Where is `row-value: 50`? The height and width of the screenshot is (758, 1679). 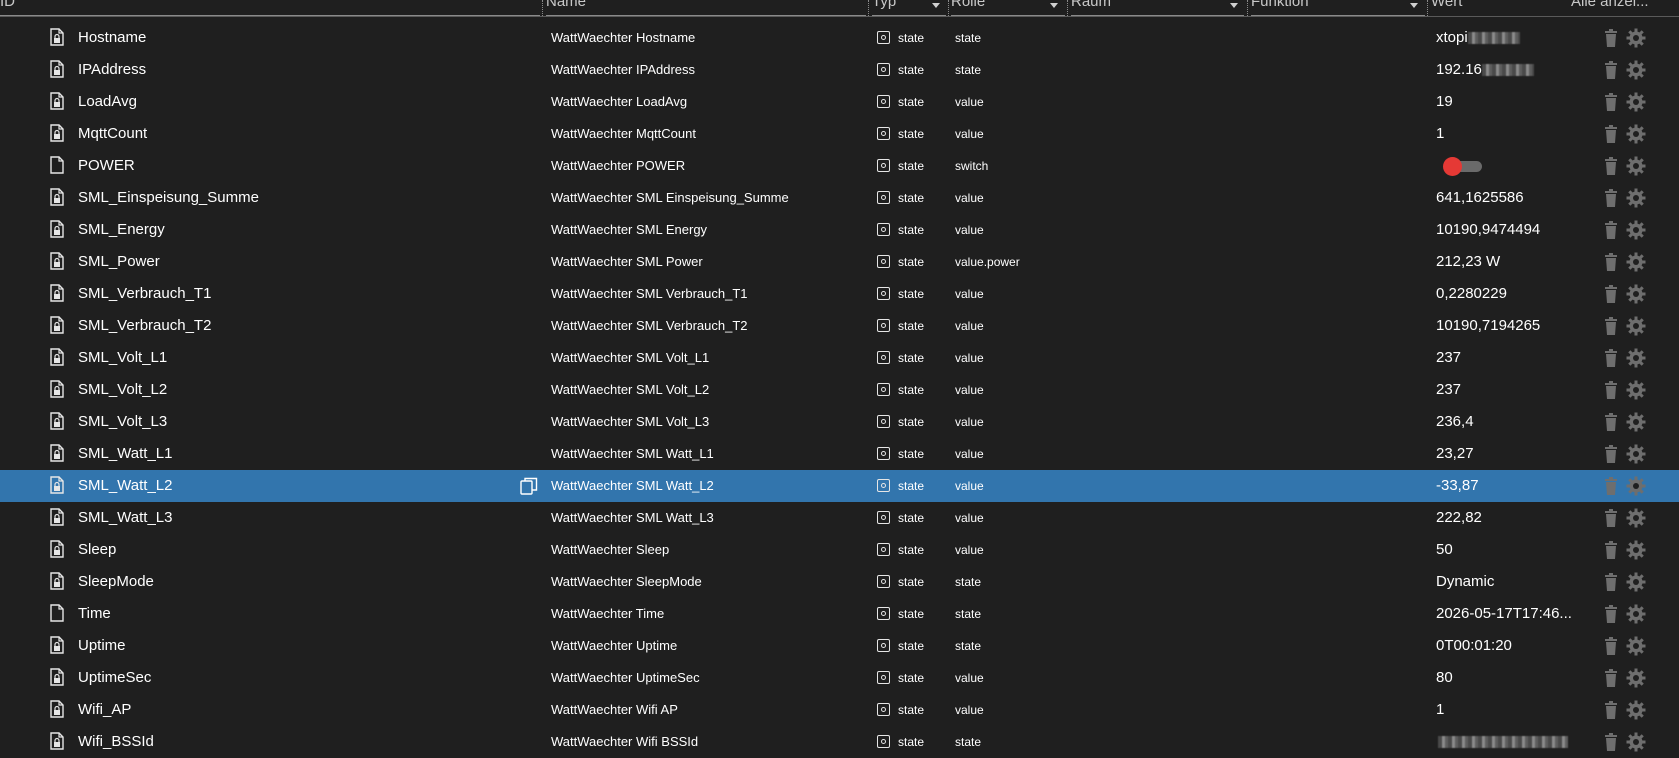 row-value: 50 is located at coordinates (1506, 550).